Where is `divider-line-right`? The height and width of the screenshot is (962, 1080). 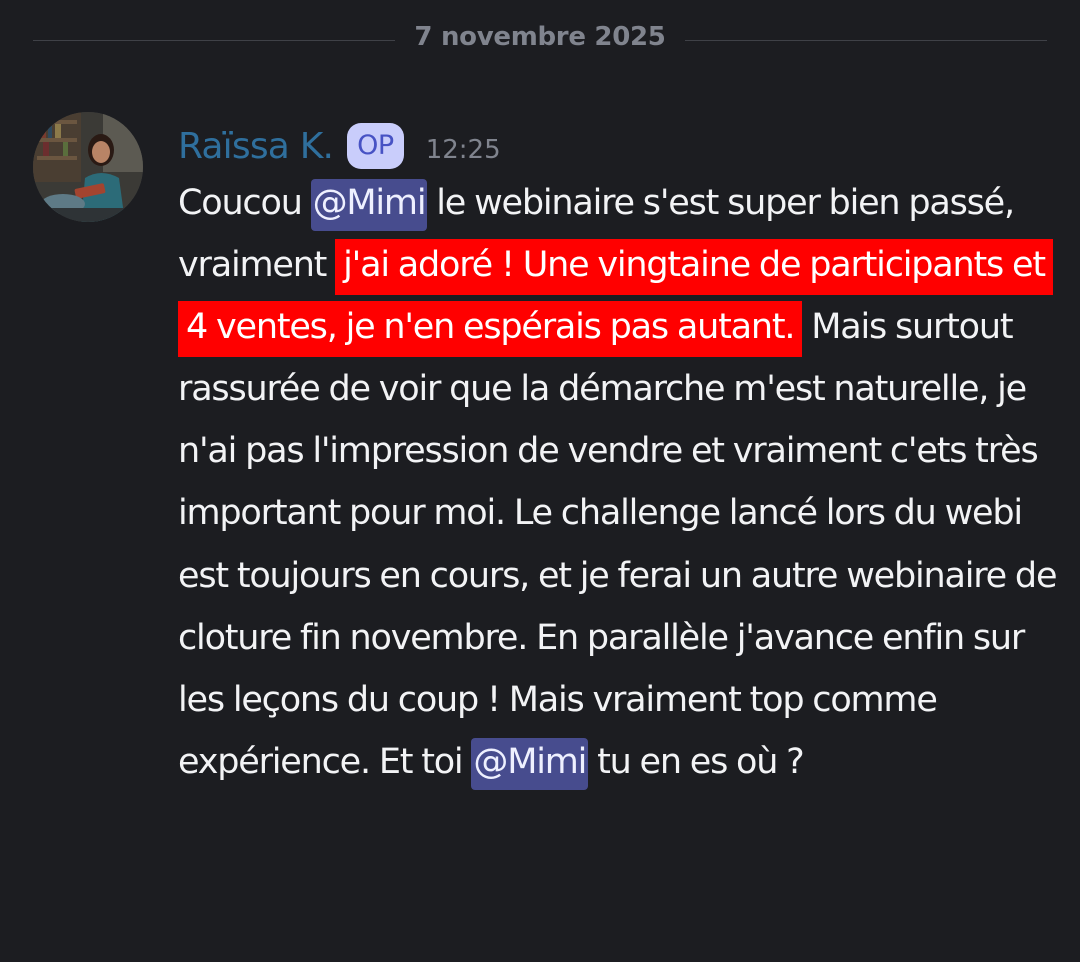 divider-line-right is located at coordinates (866, 40).